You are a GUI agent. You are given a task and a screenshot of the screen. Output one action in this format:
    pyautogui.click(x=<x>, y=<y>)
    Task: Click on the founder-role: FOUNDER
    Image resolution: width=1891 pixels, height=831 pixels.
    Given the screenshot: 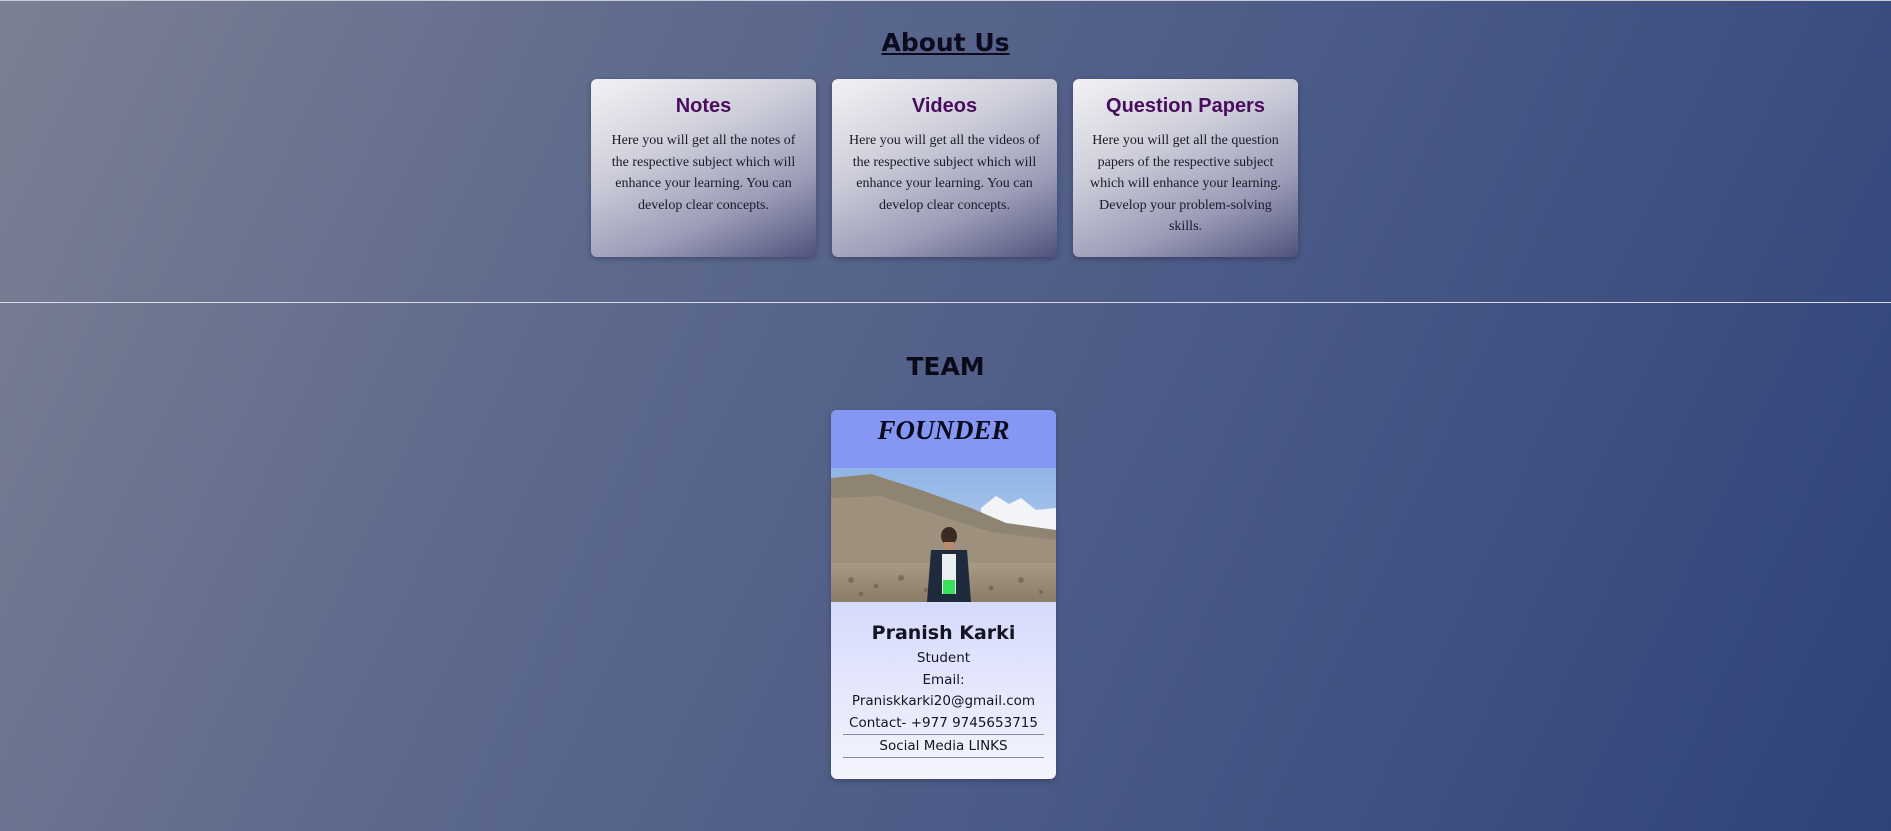 What is the action you would take?
    pyautogui.click(x=943, y=430)
    